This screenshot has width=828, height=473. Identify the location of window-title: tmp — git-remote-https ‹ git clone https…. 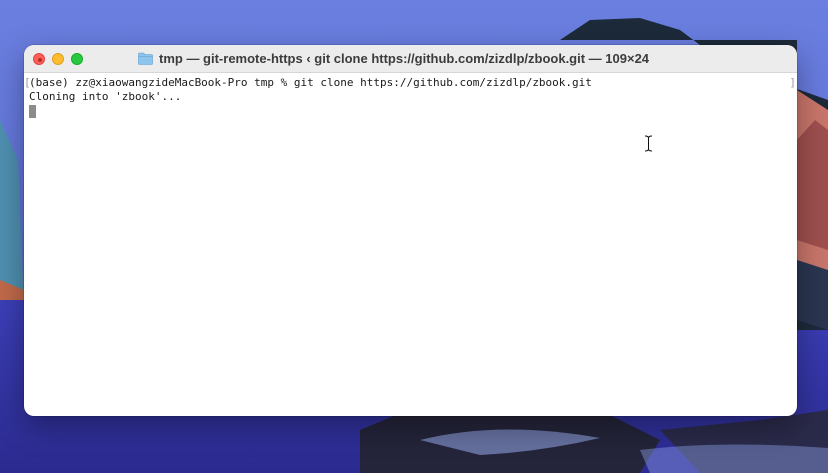
(393, 58).